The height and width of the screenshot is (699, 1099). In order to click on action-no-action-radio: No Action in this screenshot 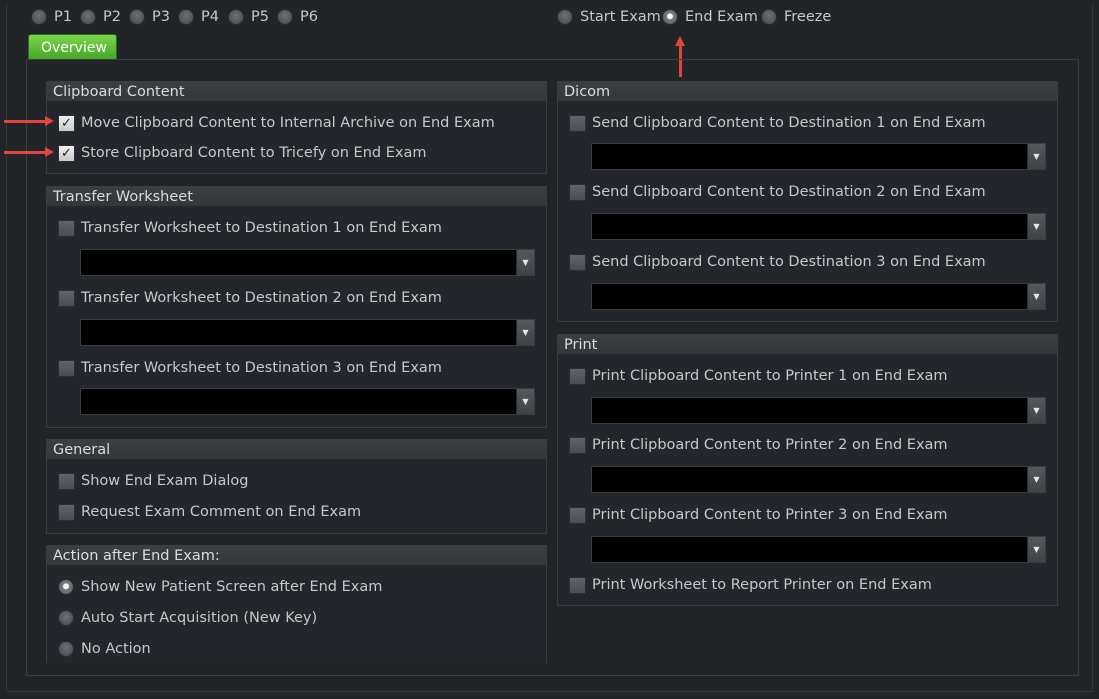, I will do `click(104, 649)`.